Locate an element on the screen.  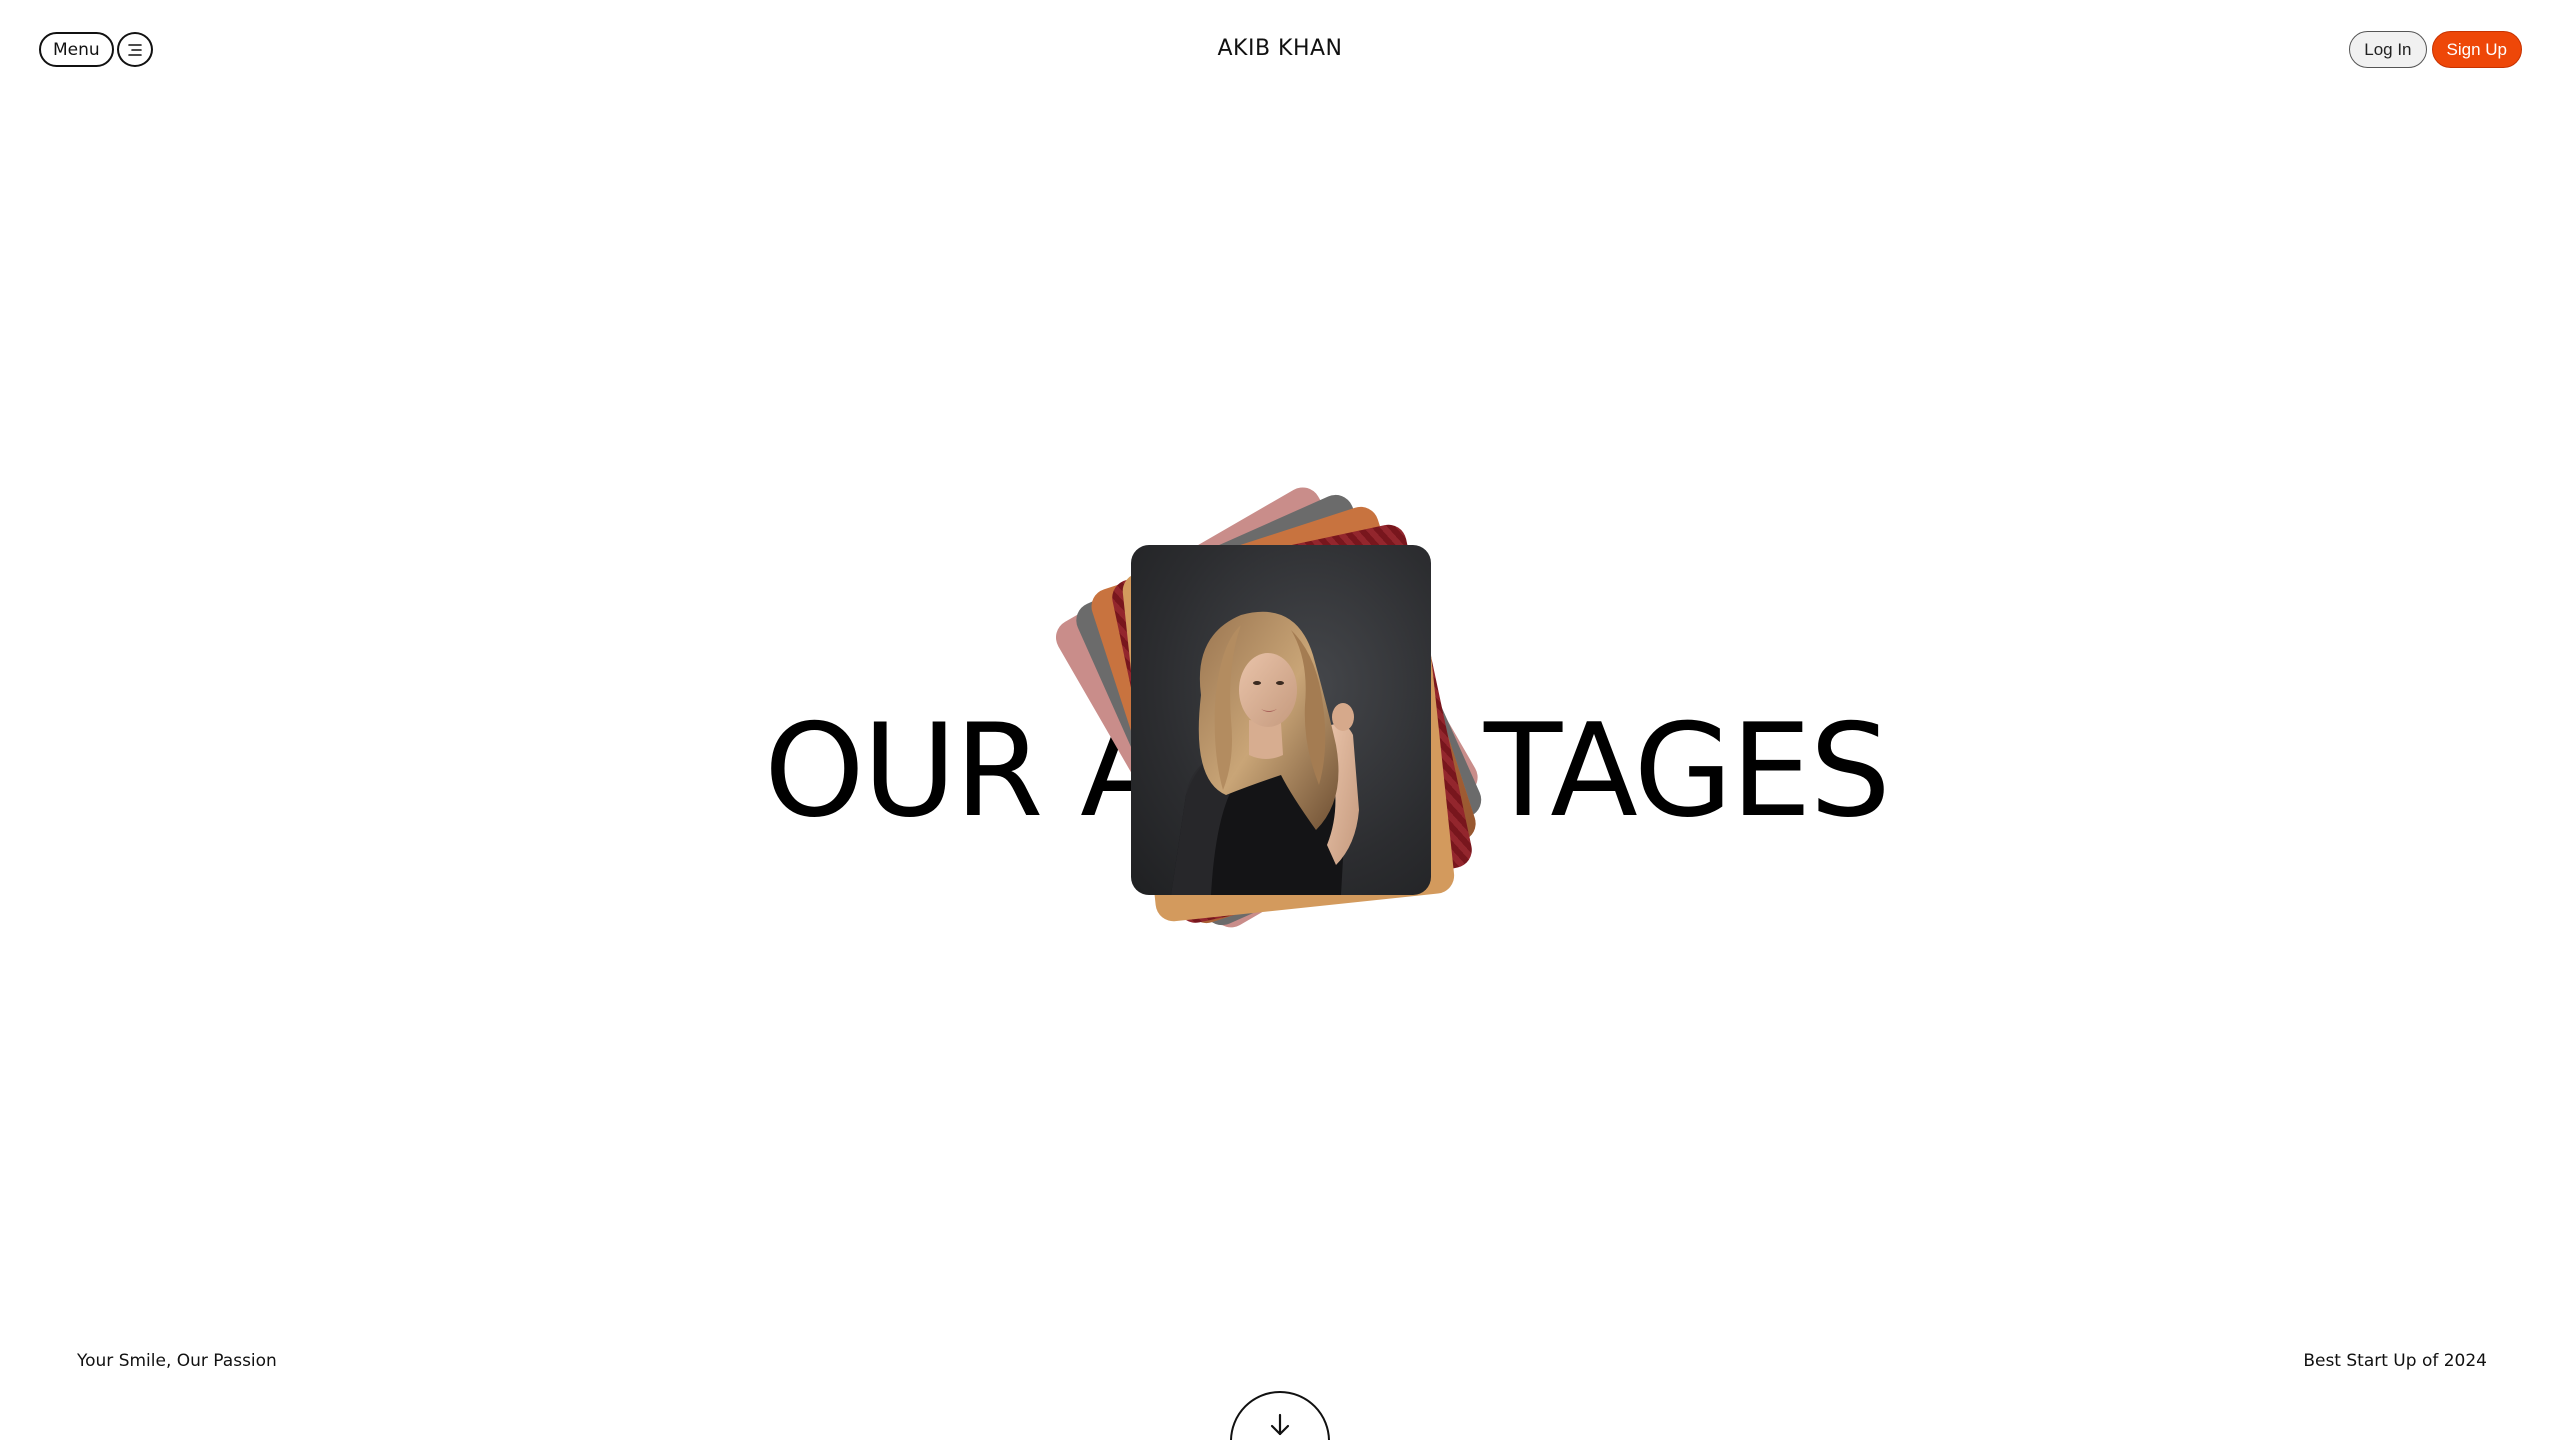
photo-card-stack is located at coordinates (1268, 707).